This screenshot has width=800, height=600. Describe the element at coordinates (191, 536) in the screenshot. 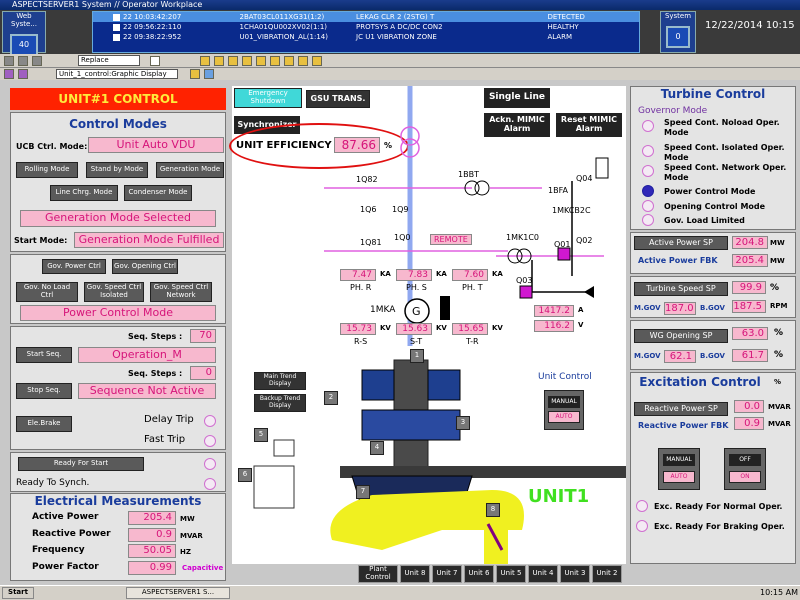

I see `reactive-power-unit: MVAR` at that location.